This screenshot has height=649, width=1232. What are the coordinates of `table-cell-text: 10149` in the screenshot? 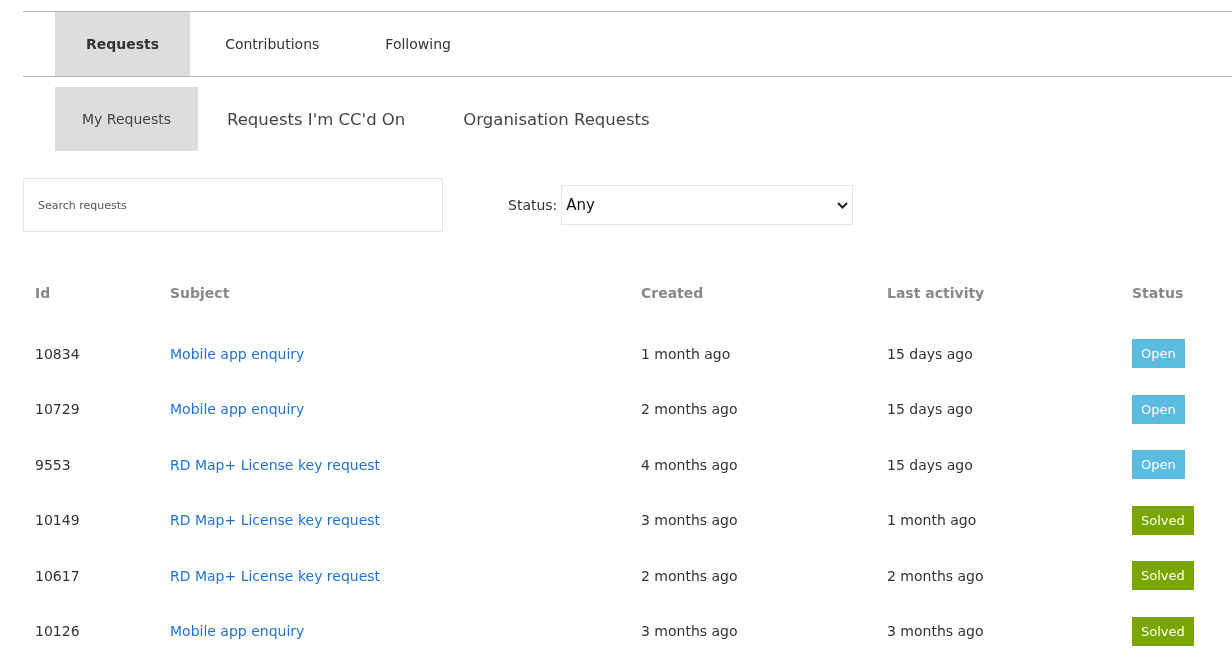 It's located at (57, 521).